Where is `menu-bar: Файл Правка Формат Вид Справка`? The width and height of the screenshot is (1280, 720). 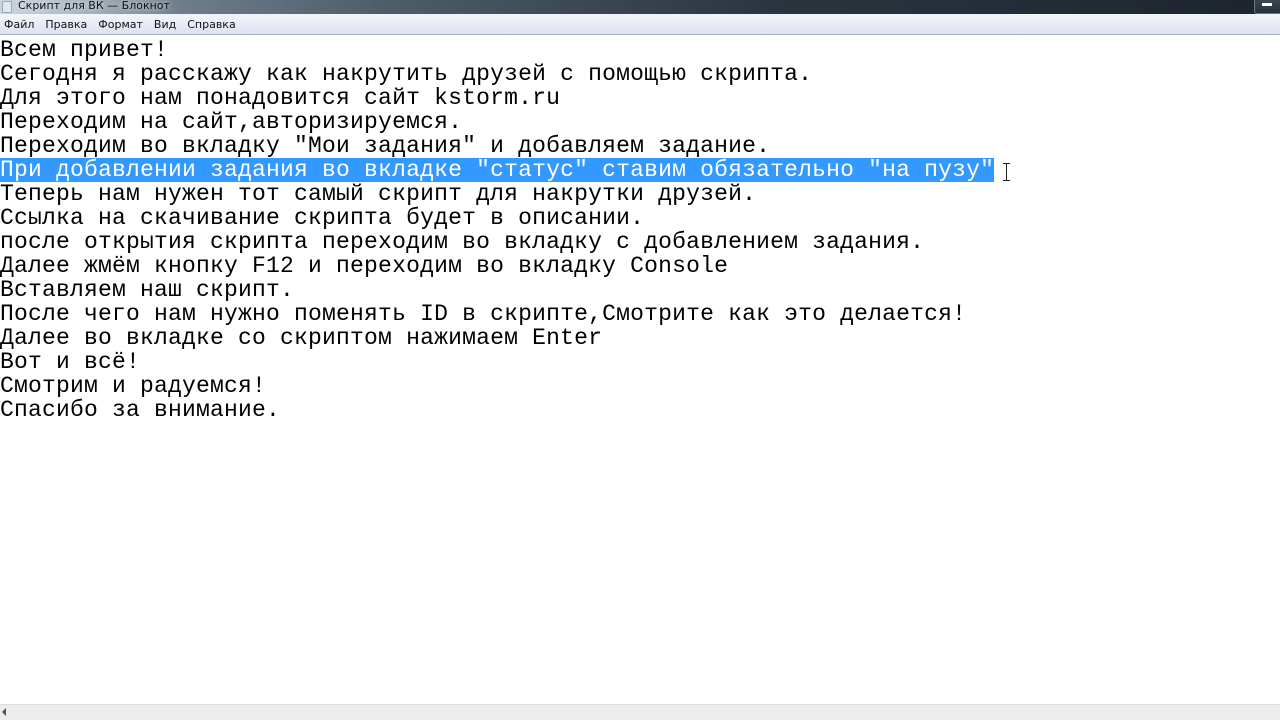
menu-bar: Файл Правка Формат Вид Справка is located at coordinates (640, 24).